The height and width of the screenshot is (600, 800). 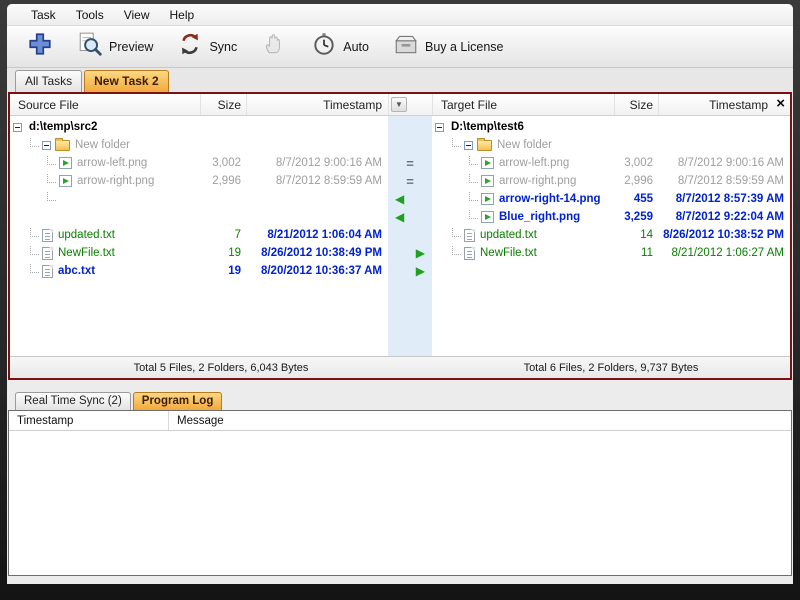 What do you see at coordinates (105, 235) in the screenshot?
I see `source-file-cell: updated.txt` at bounding box center [105, 235].